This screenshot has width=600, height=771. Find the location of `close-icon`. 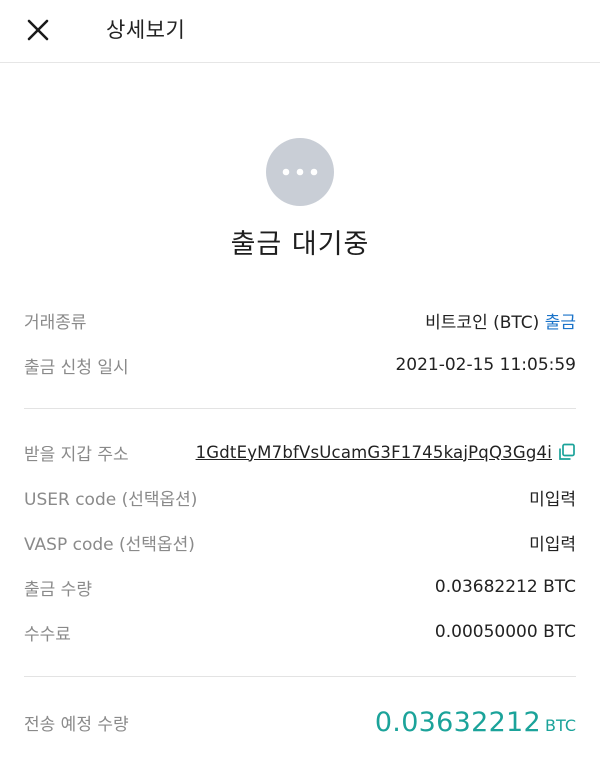

close-icon is located at coordinates (38, 30).